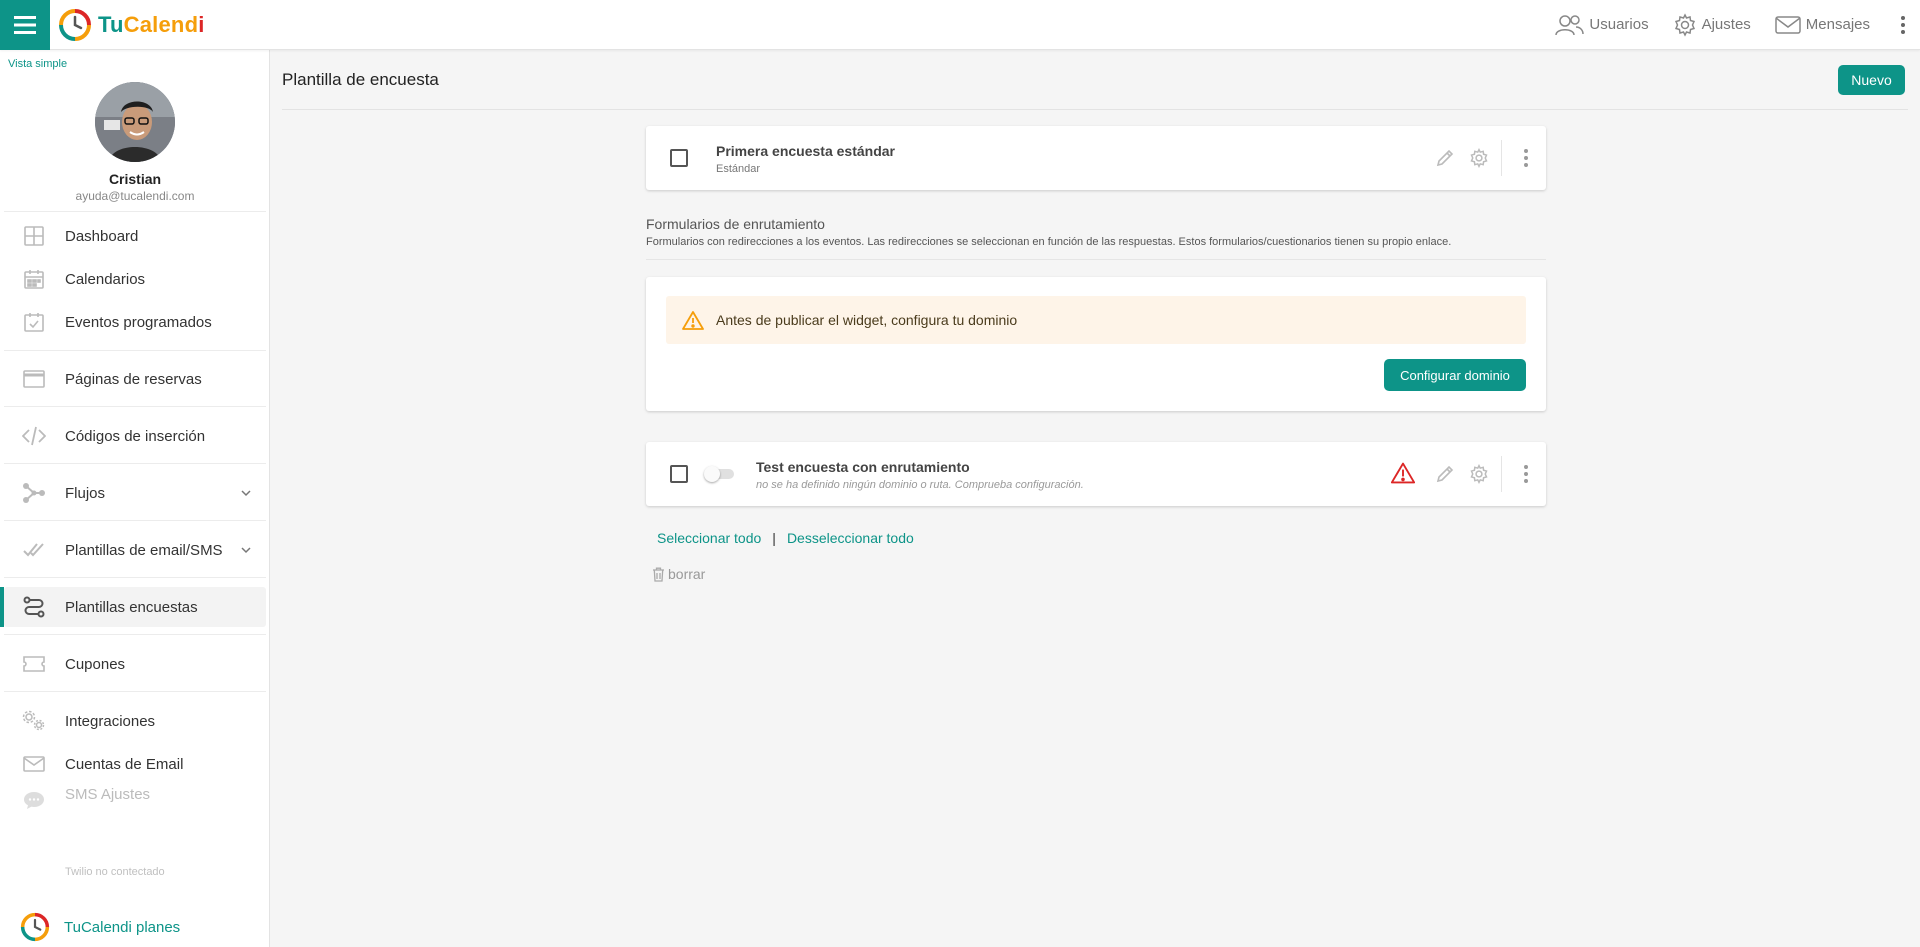 The image size is (1920, 947). Describe the element at coordinates (34, 721) in the screenshot. I see `gears-icon` at that location.